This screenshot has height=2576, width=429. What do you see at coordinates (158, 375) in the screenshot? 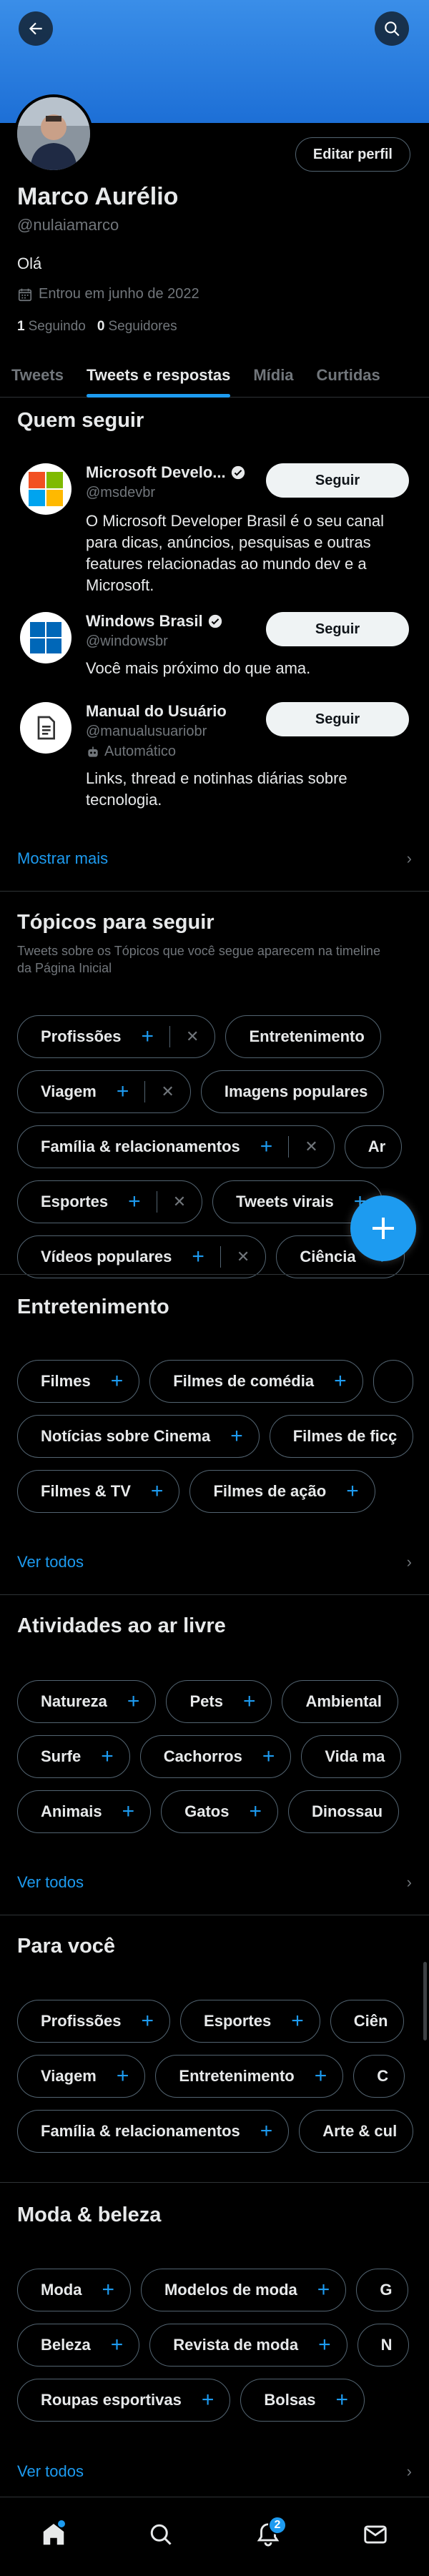
I see `tab-tweets-and-replies: Tweets e respostas` at bounding box center [158, 375].